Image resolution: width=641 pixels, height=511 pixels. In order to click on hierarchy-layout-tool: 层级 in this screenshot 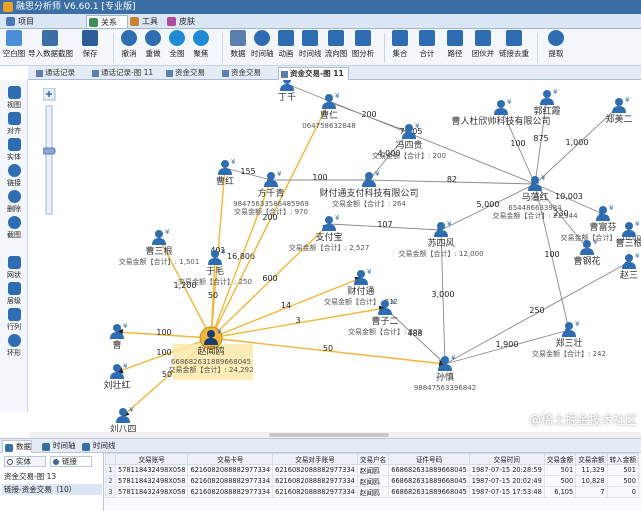, I will do `click(14, 294)`.